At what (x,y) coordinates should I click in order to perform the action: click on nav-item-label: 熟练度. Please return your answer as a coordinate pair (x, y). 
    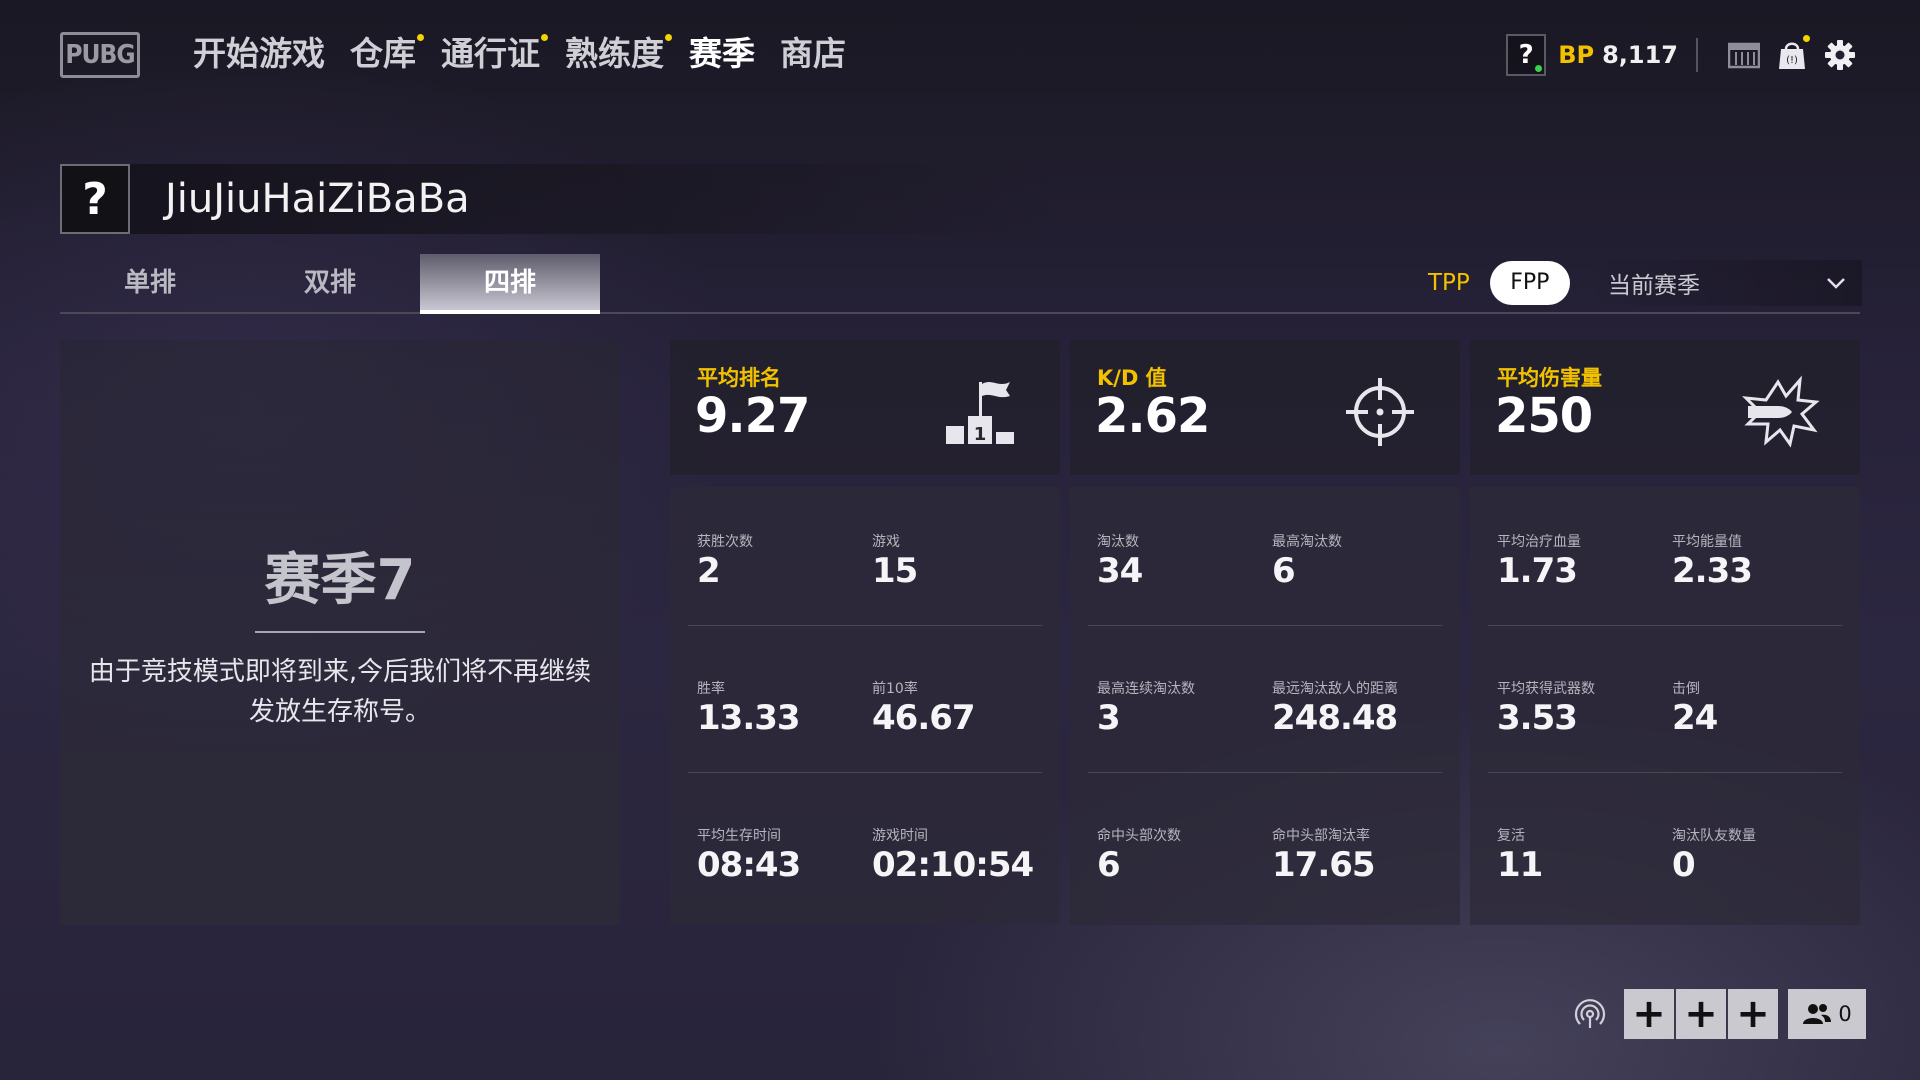
    Looking at the image, I should click on (614, 53).